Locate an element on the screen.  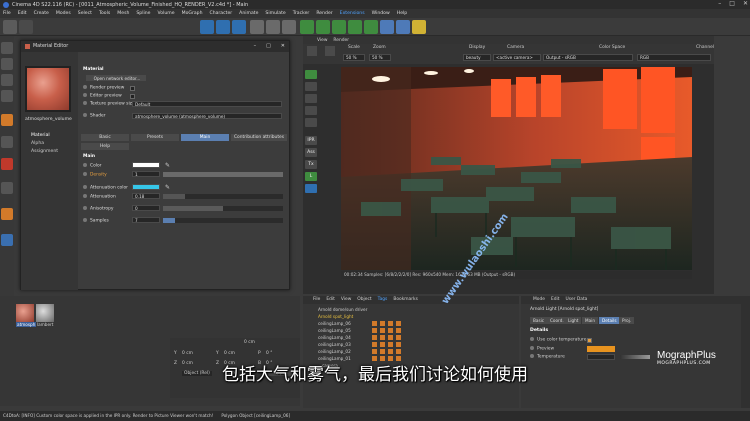
menu-volume: Volume is located at coordinates (166, 13).